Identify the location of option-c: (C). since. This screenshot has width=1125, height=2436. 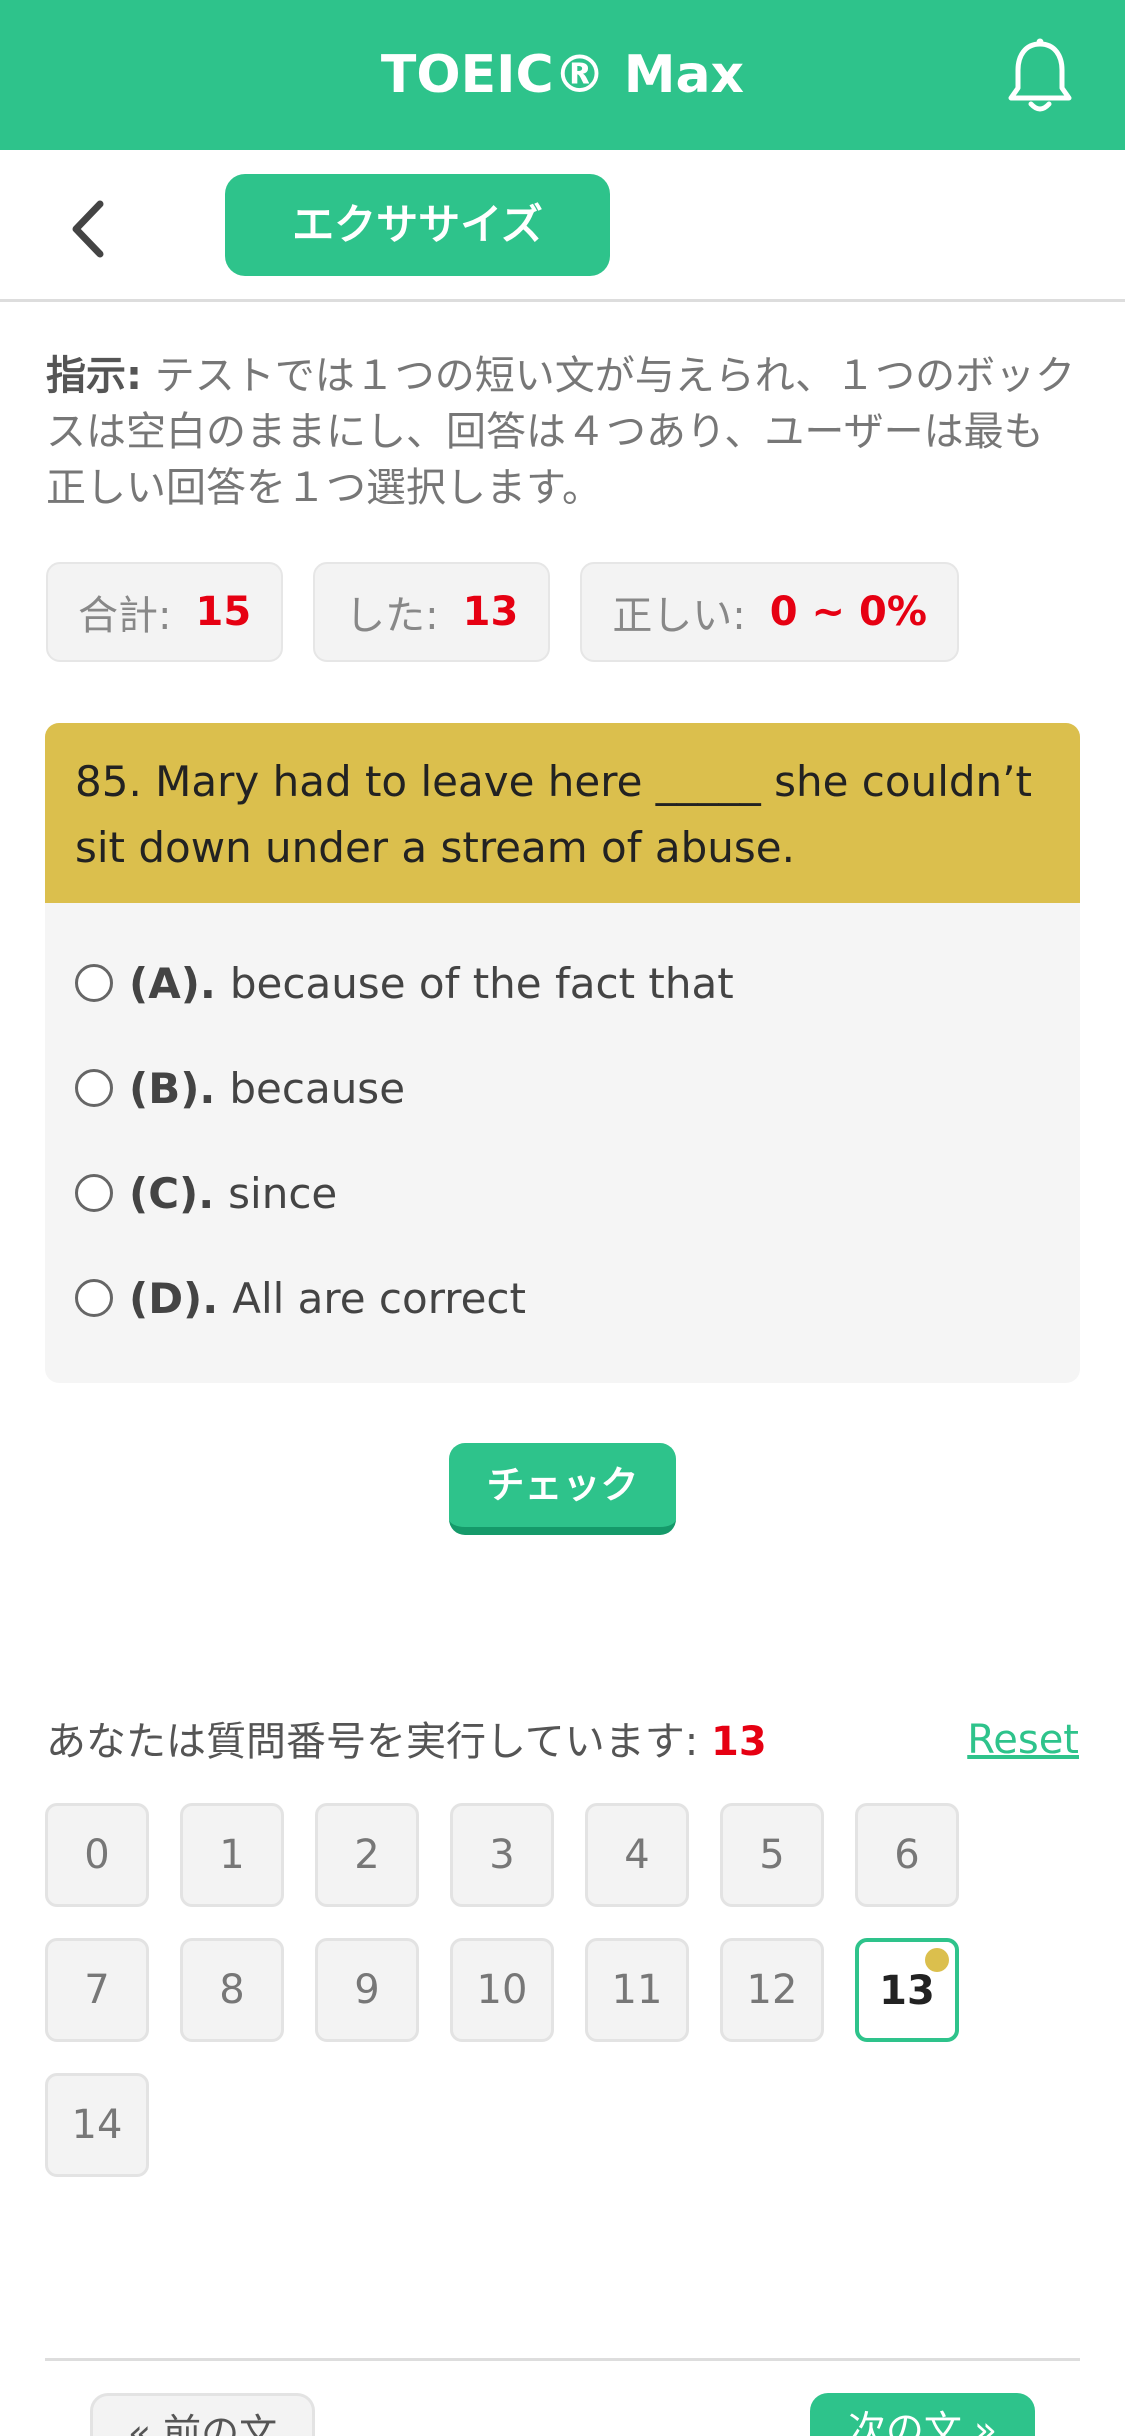
(206, 1193).